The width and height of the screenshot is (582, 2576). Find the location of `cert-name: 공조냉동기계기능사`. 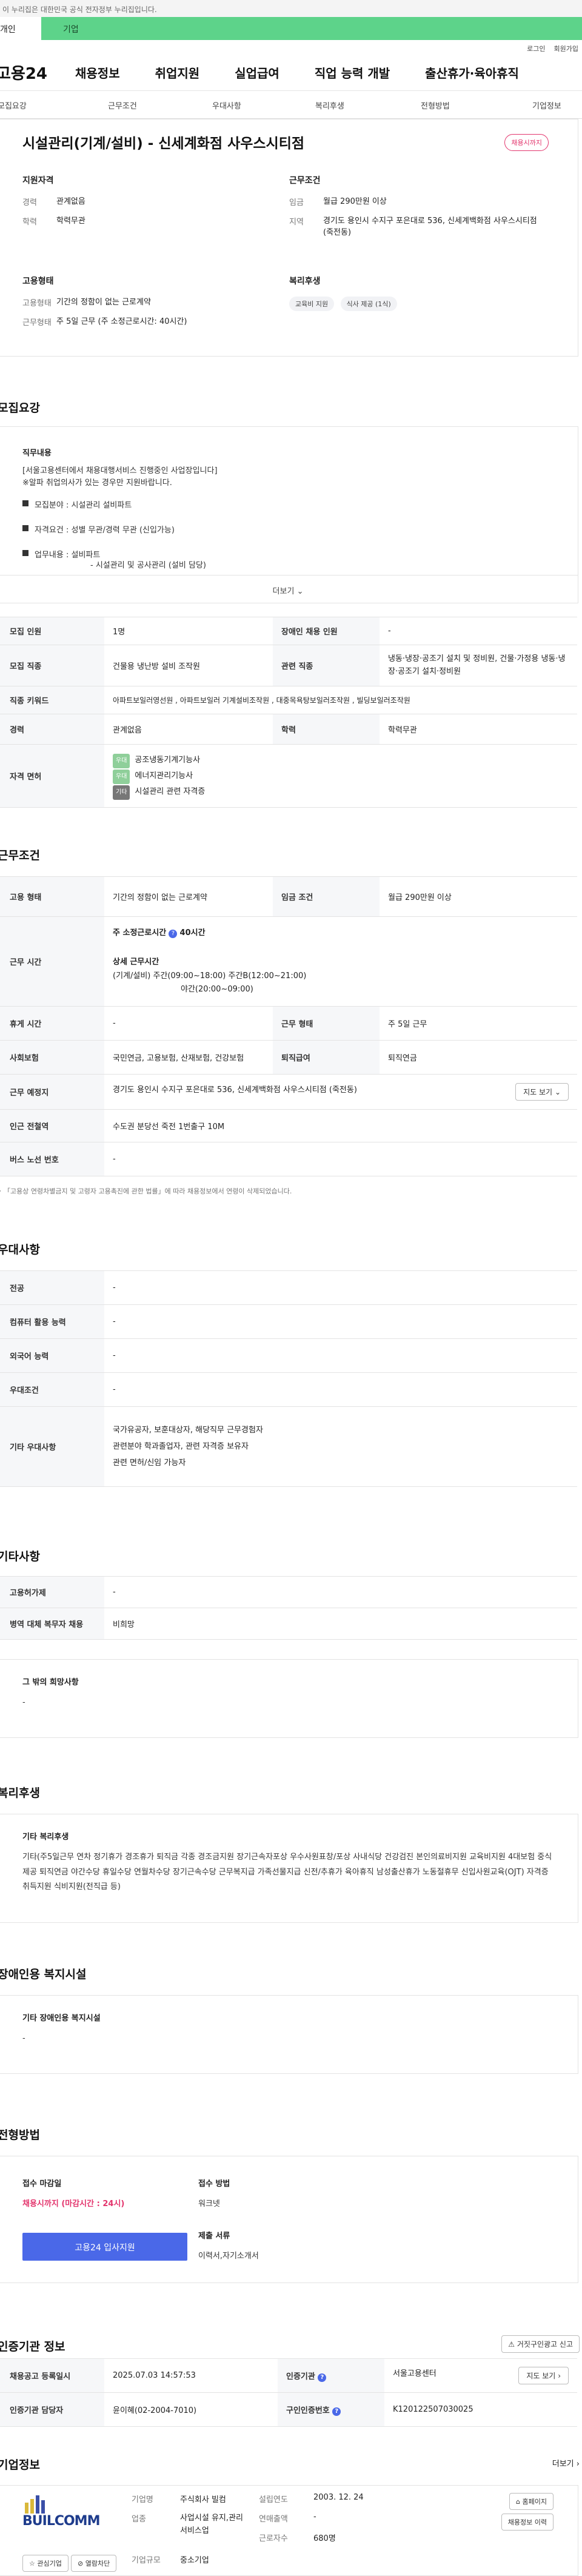

cert-name: 공조냉동기계기능사 is located at coordinates (168, 760).